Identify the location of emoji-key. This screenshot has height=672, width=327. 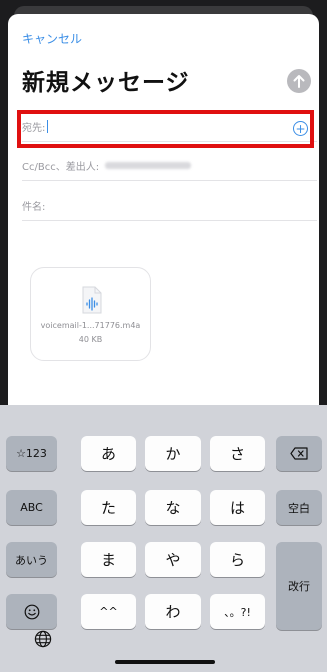
(31, 611).